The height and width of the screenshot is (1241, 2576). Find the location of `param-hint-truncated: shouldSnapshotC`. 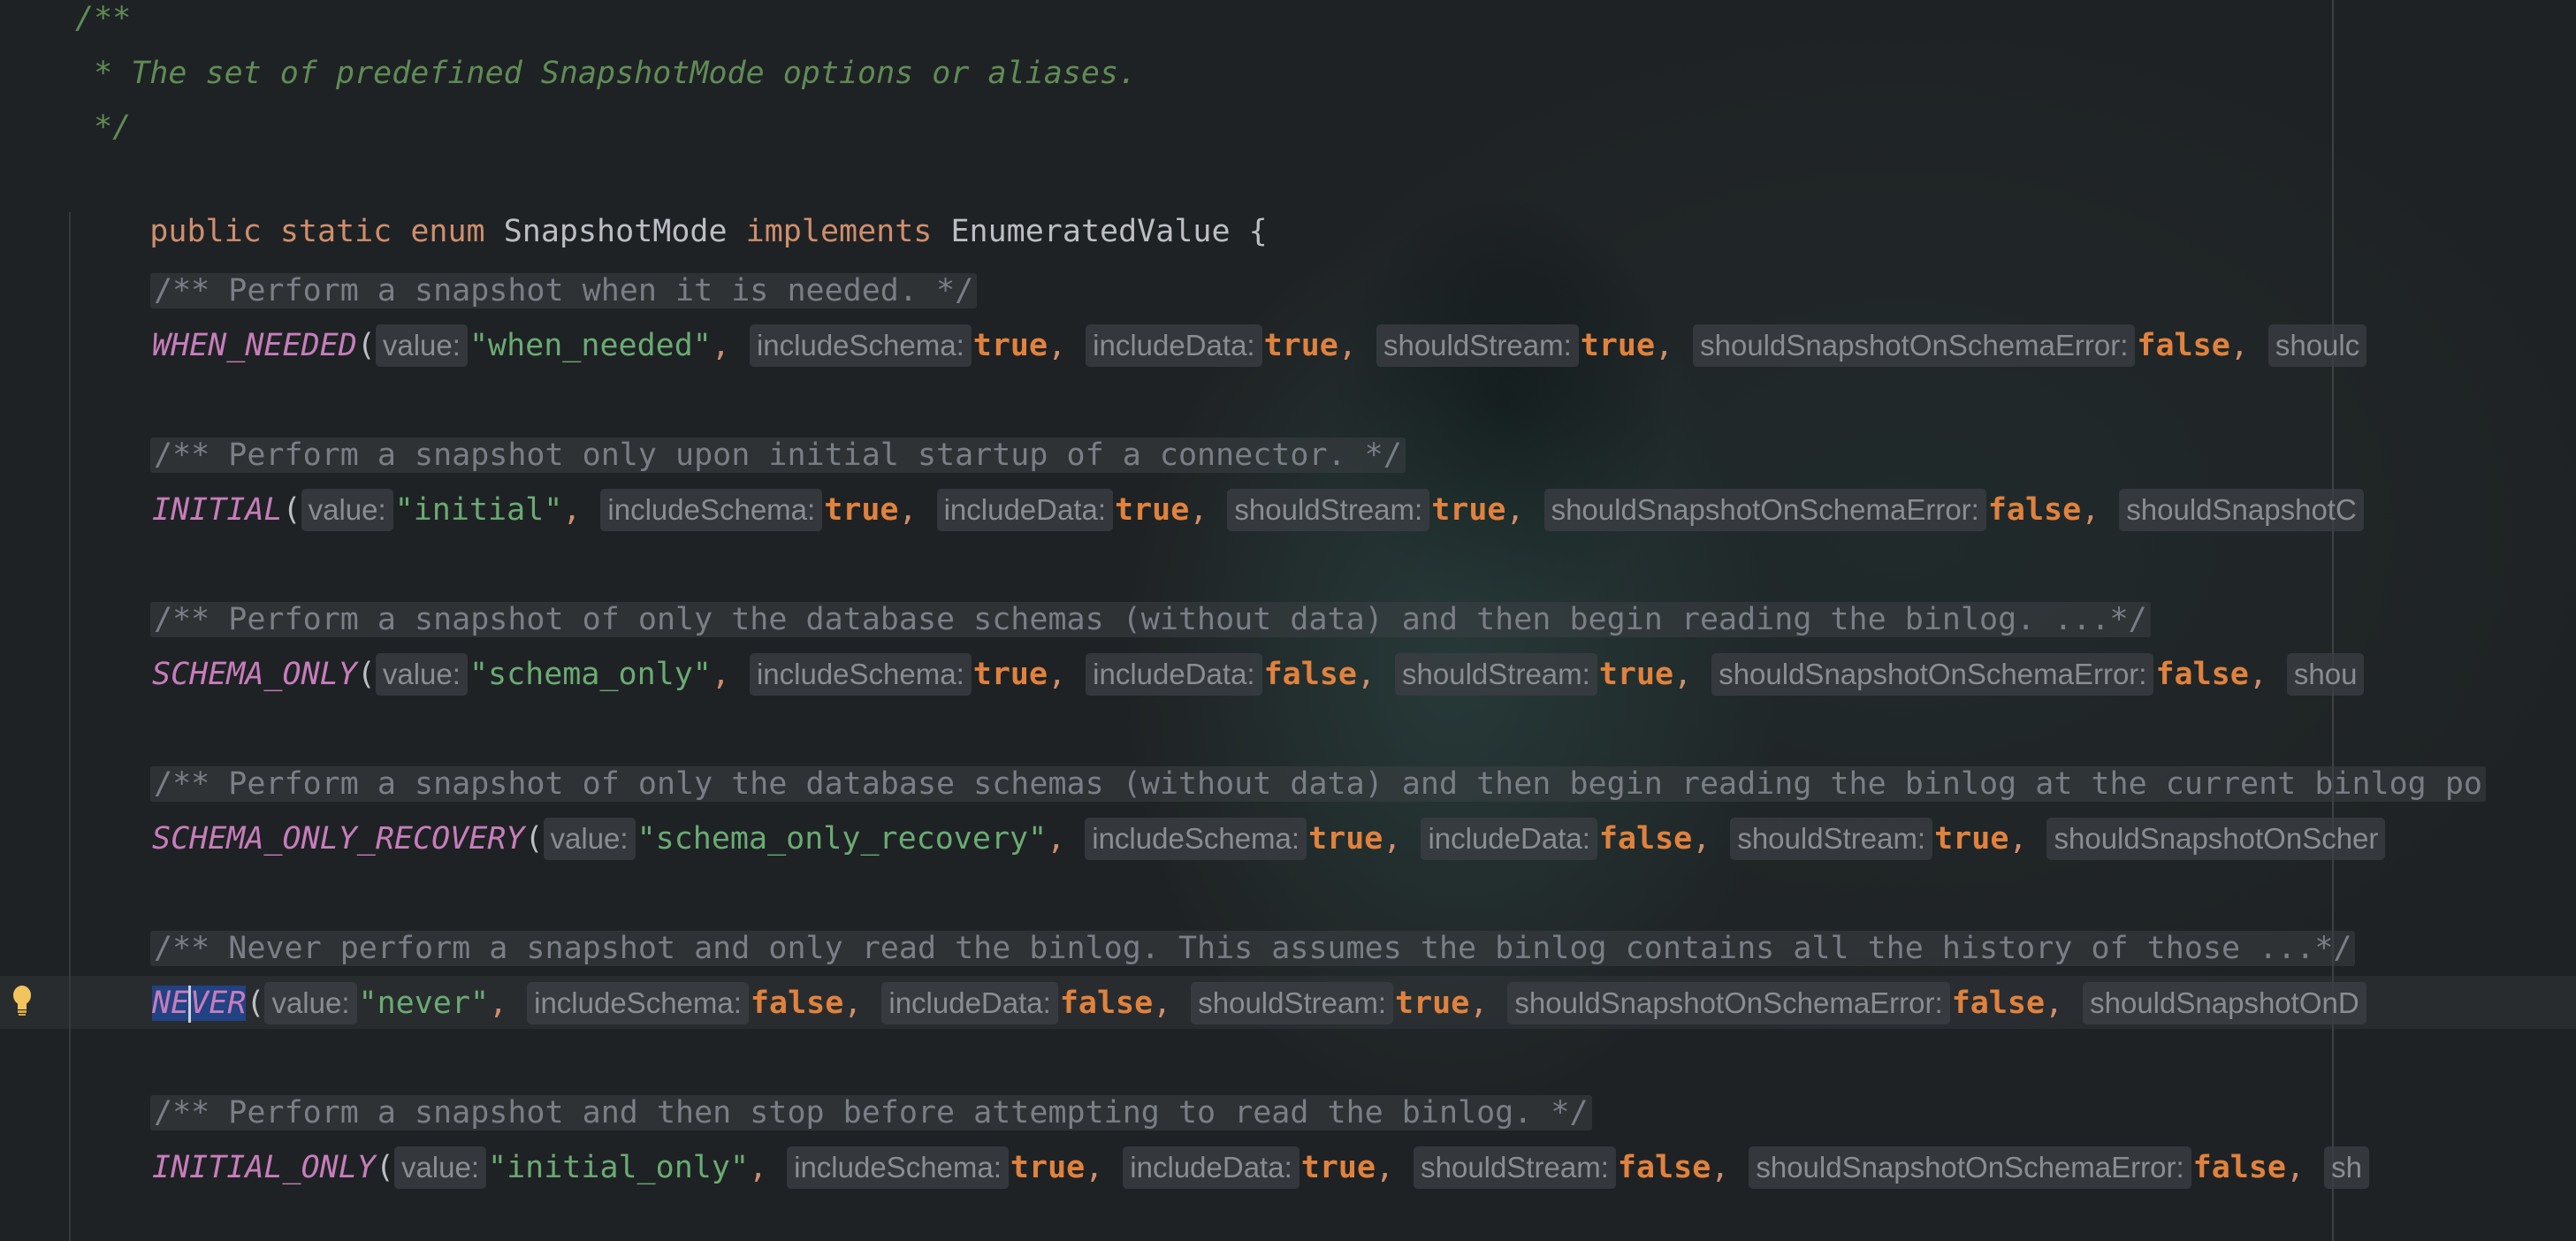

param-hint-truncated: shouldSnapshotC is located at coordinates (2241, 510).